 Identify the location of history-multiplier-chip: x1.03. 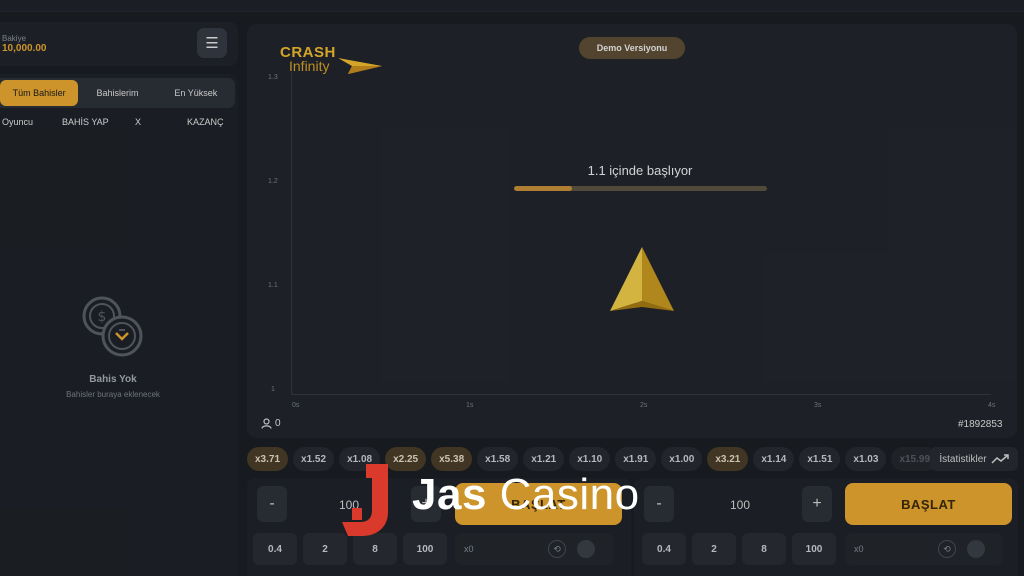
(866, 459).